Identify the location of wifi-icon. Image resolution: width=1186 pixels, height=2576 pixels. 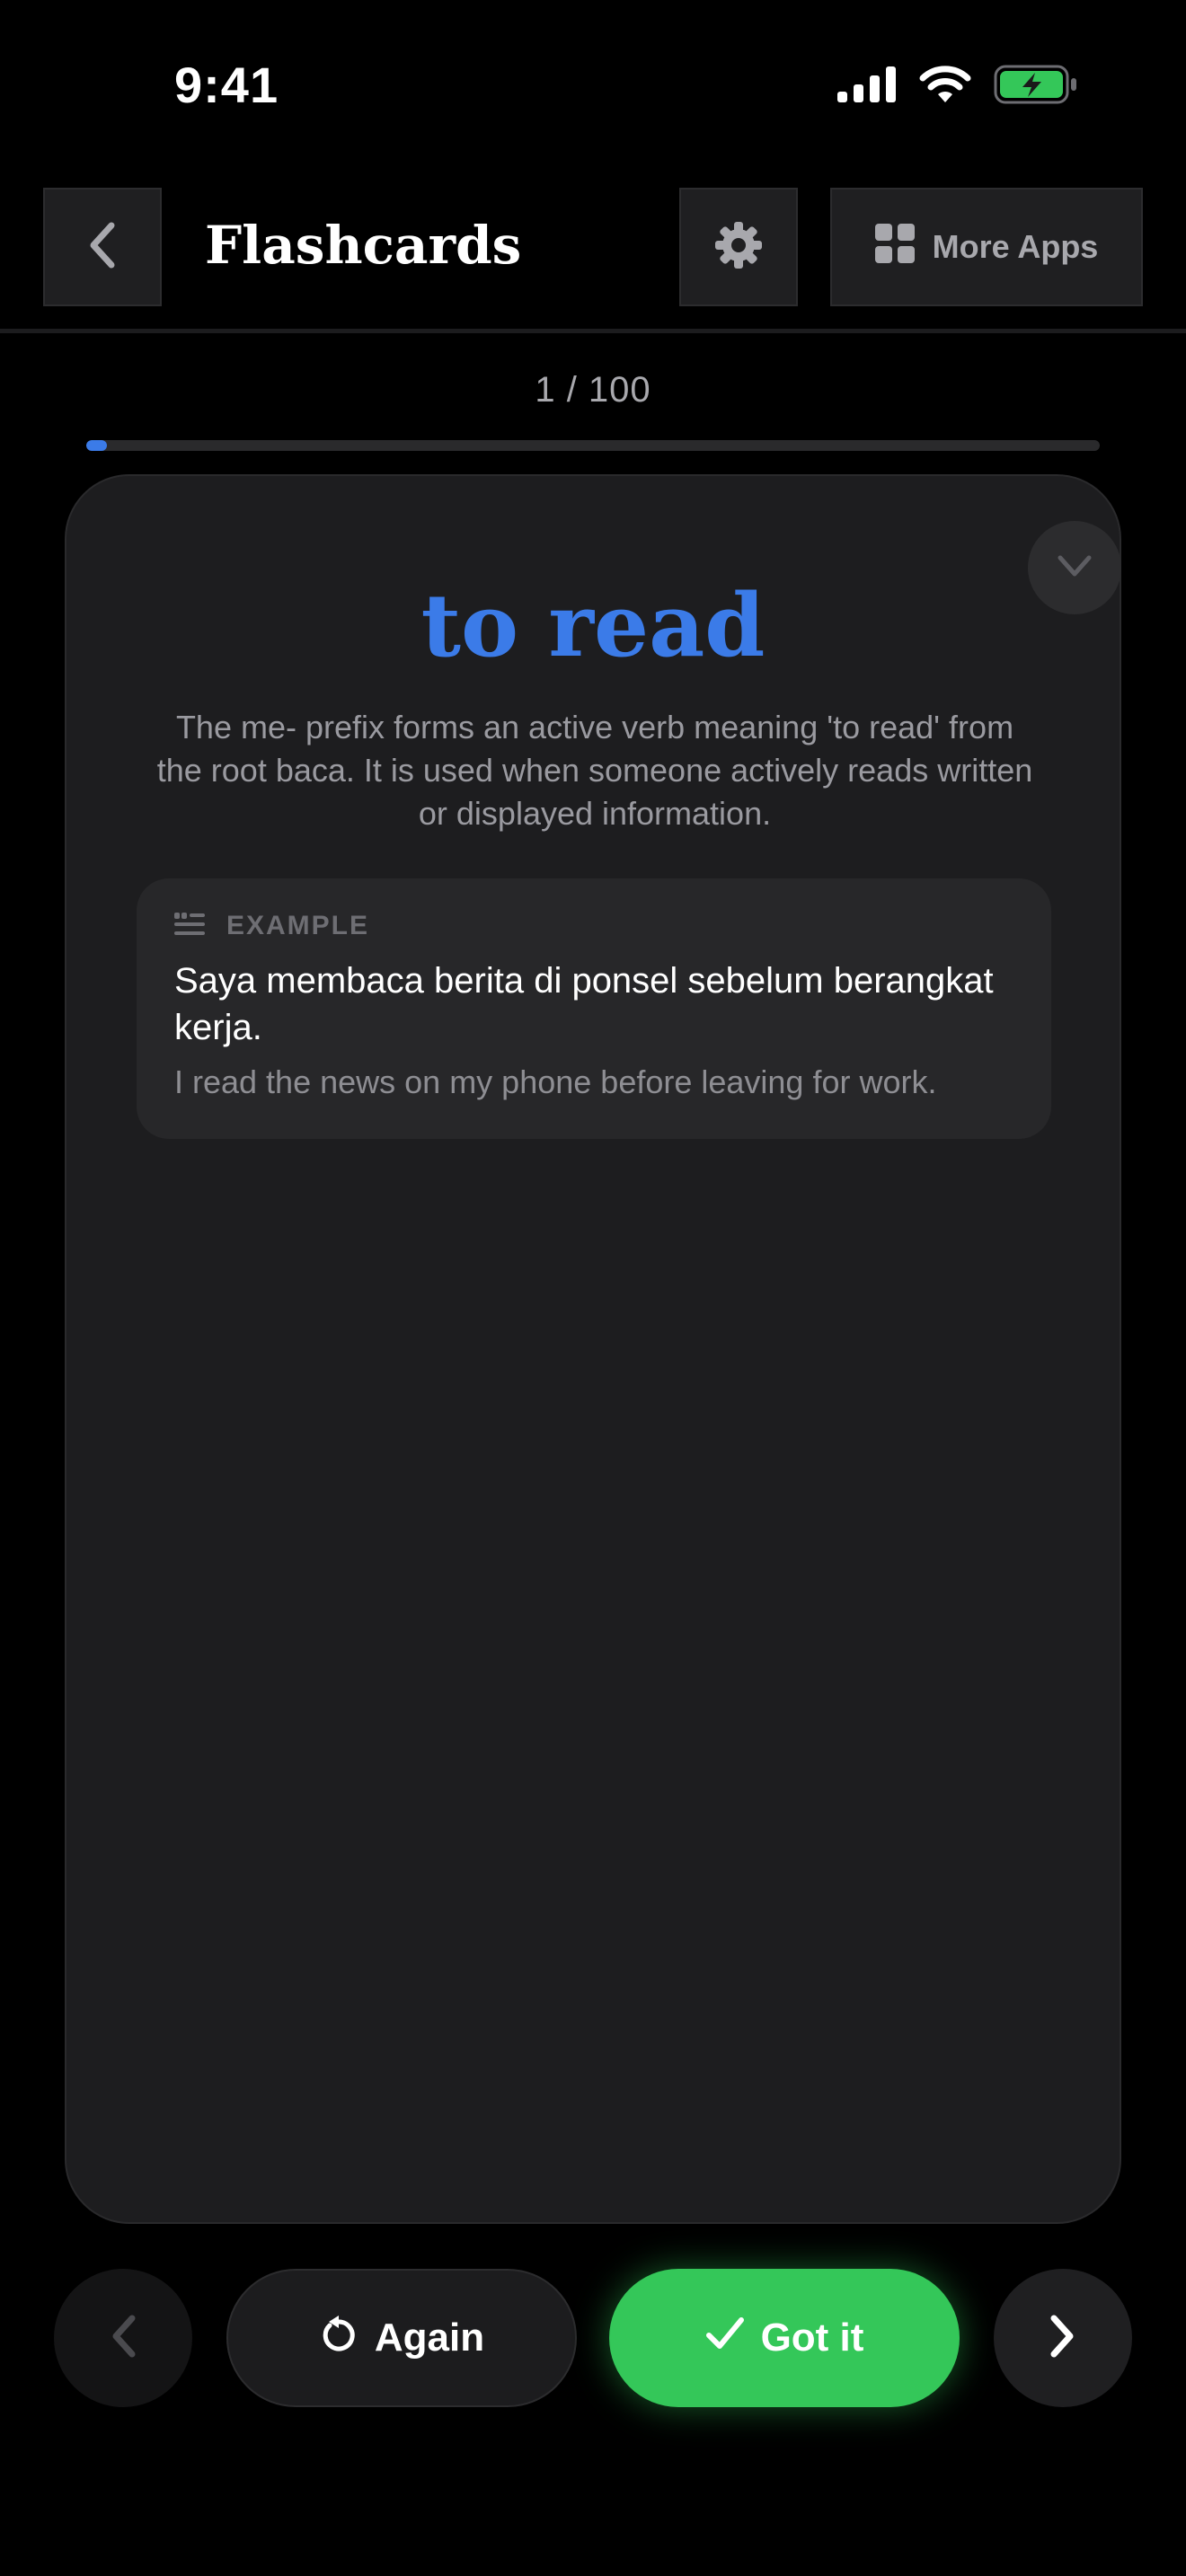
(945, 87).